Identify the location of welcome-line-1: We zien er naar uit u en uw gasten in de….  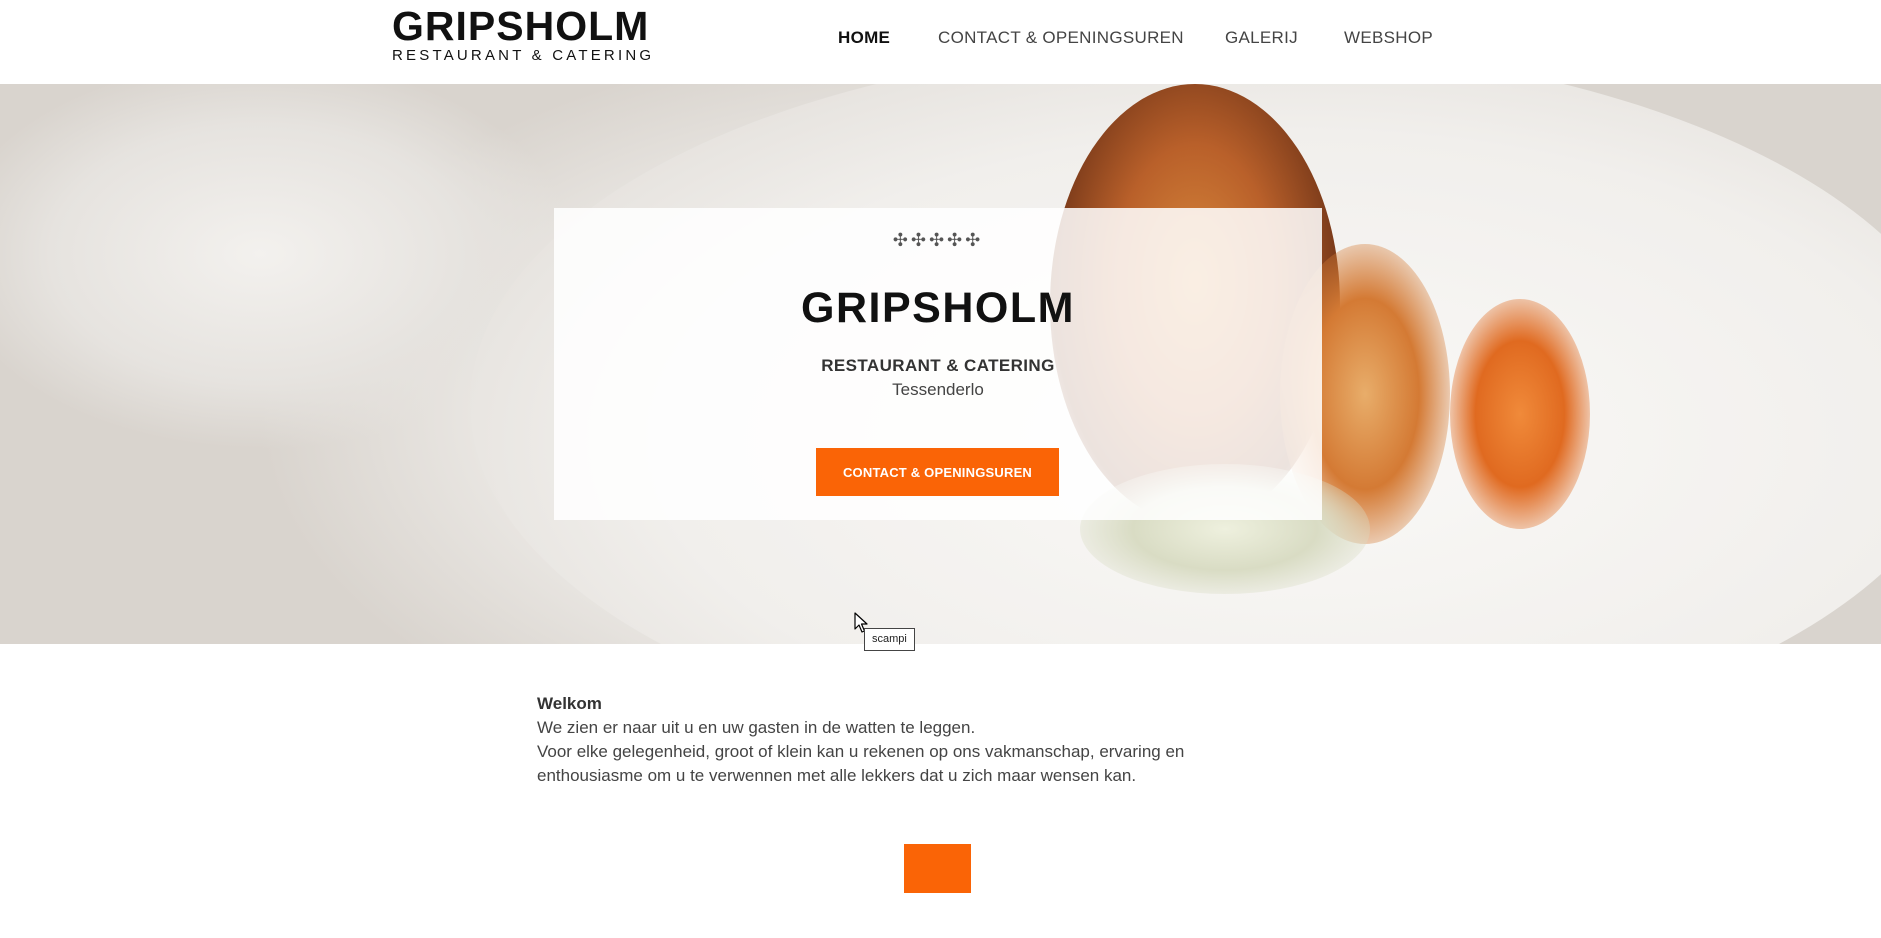
(756, 727).